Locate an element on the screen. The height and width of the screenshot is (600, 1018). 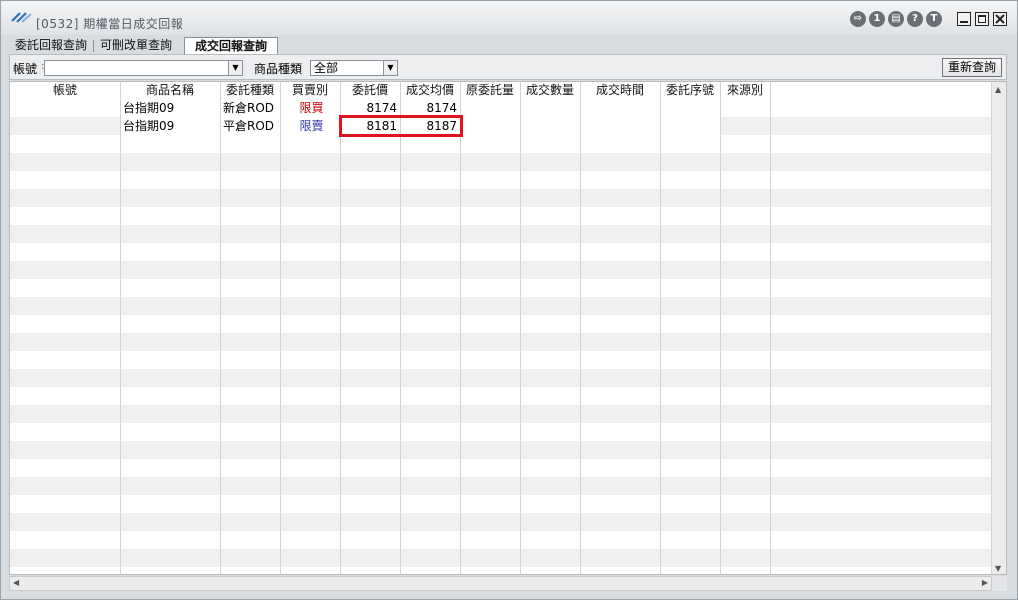
cell-order-type: 平倉ROD is located at coordinates (249, 126).